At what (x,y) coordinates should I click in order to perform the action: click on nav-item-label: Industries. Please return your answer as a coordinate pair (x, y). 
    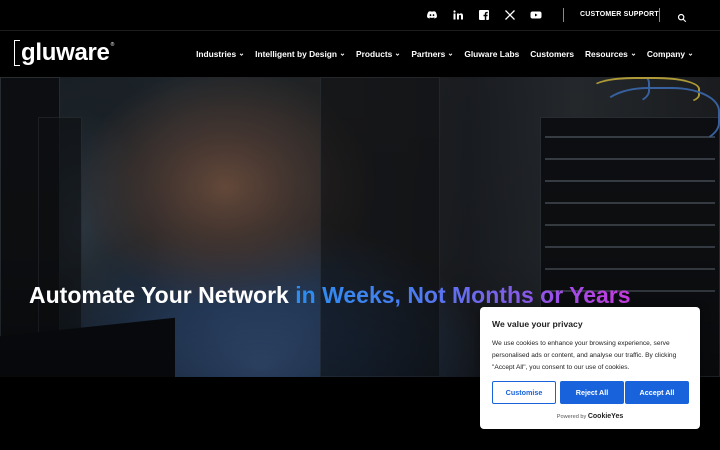
    Looking at the image, I should click on (216, 54).